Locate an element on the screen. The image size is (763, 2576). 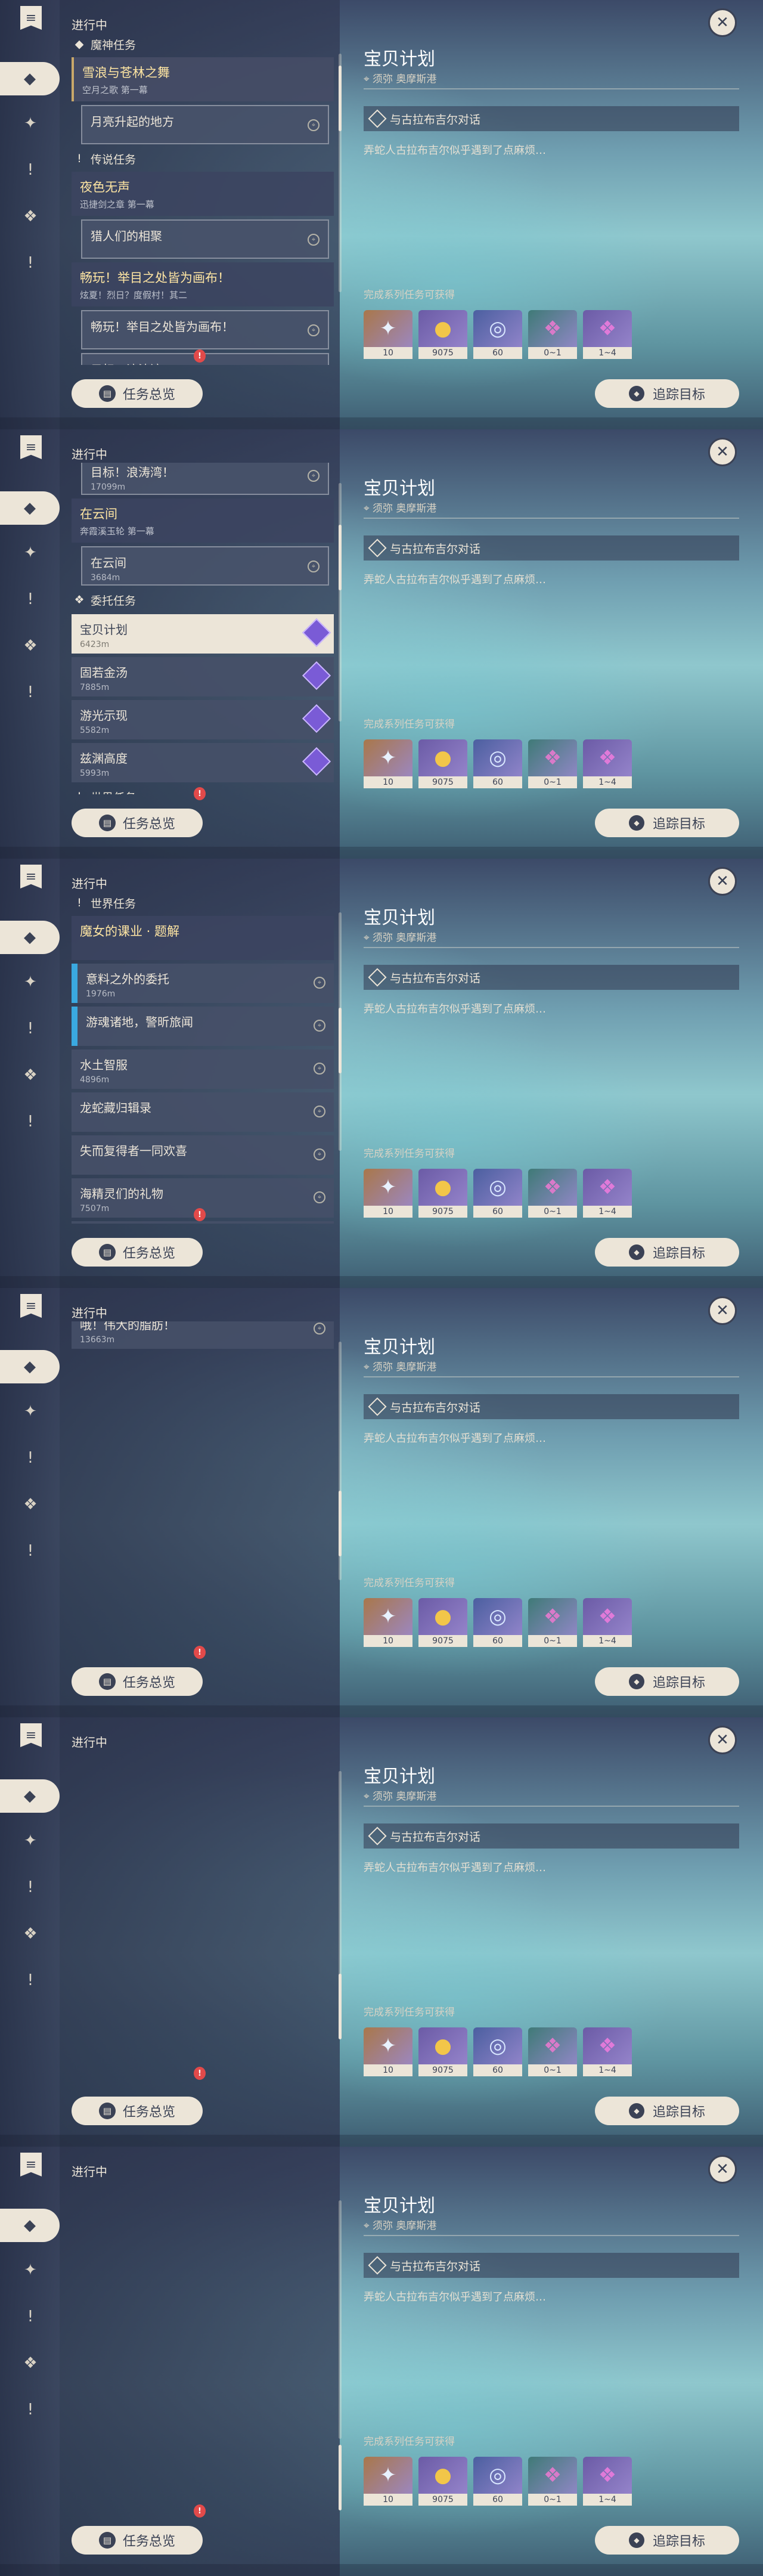
world-quest-item: 游魂诸地，警昕旅闻 ⌖ is located at coordinates (203, 1027).